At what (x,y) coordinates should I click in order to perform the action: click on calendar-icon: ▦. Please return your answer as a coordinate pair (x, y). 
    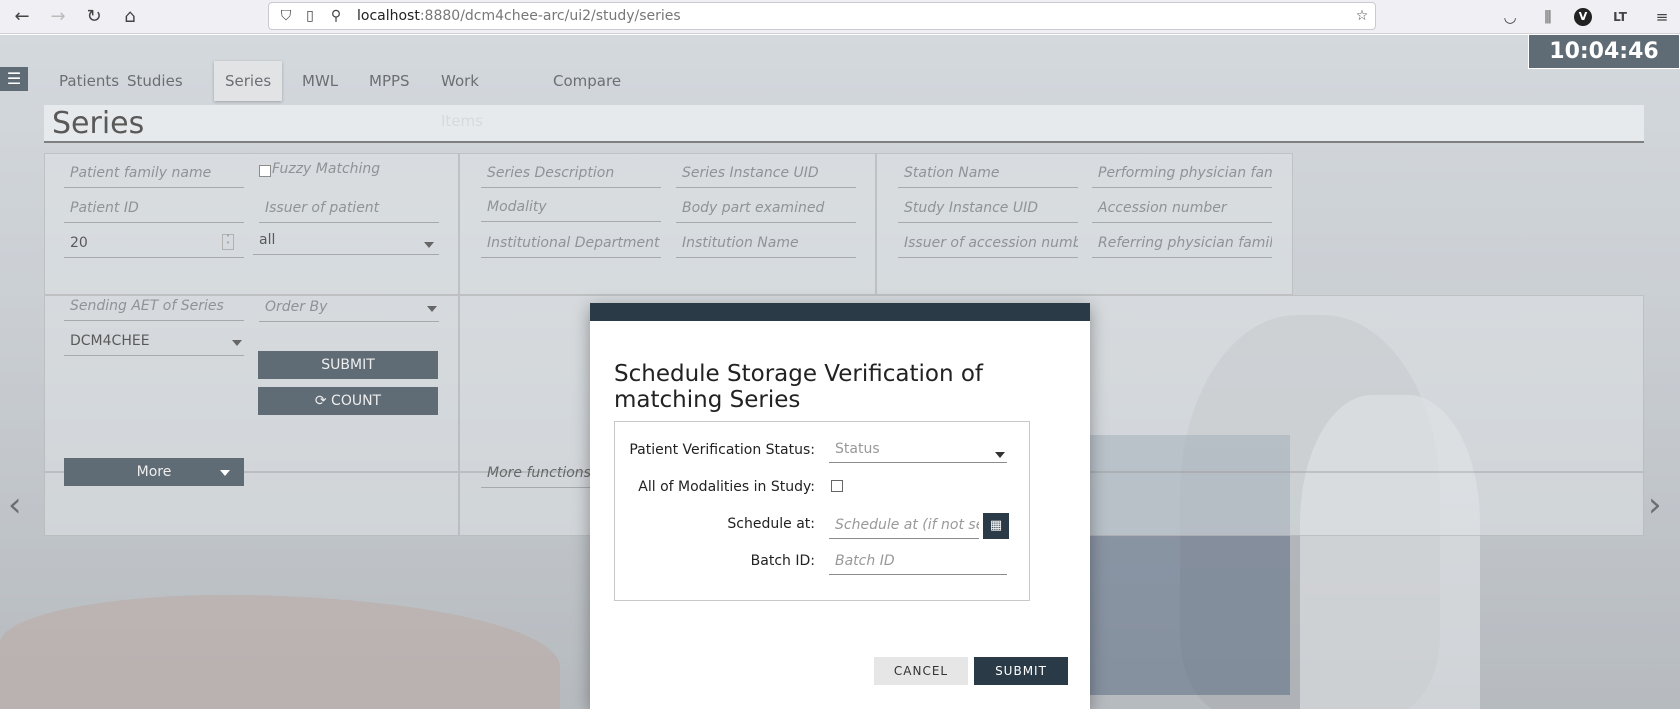
    Looking at the image, I should click on (996, 526).